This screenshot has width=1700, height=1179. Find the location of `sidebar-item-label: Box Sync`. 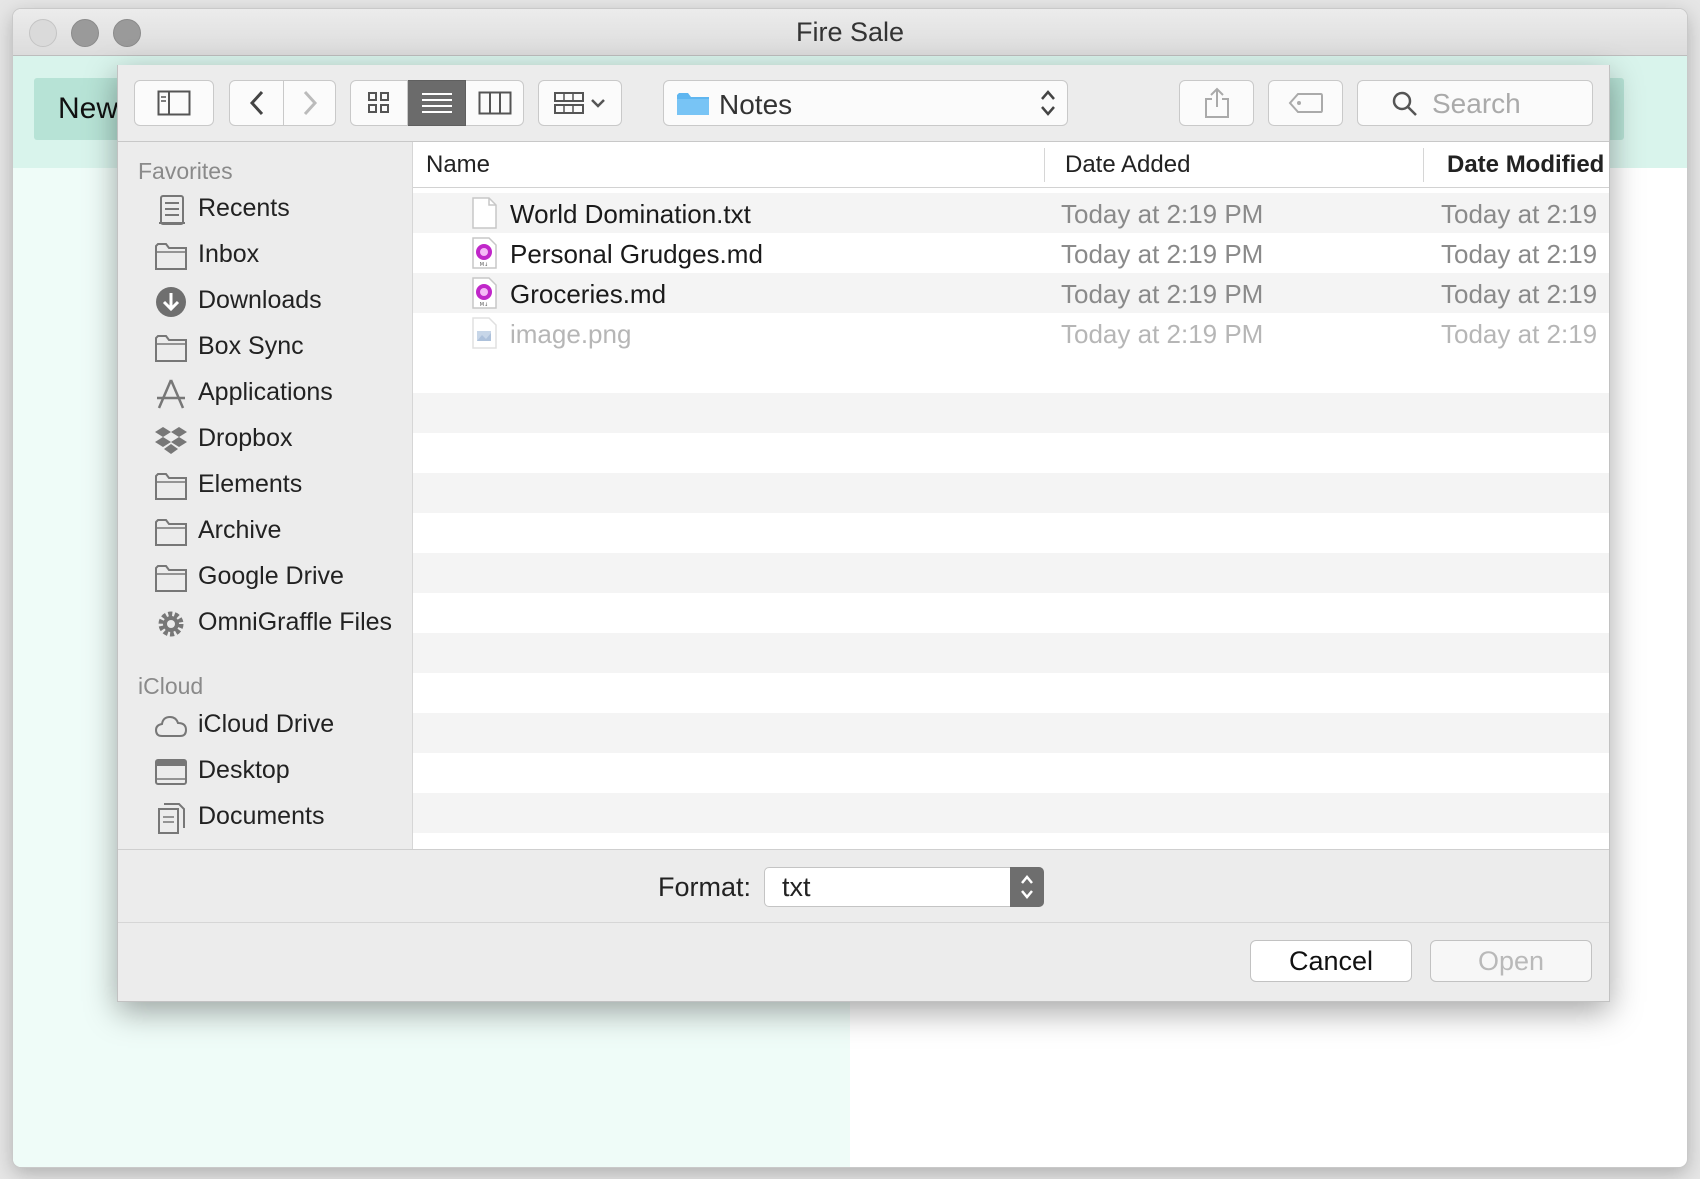

sidebar-item-label: Box Sync is located at coordinates (251, 346).